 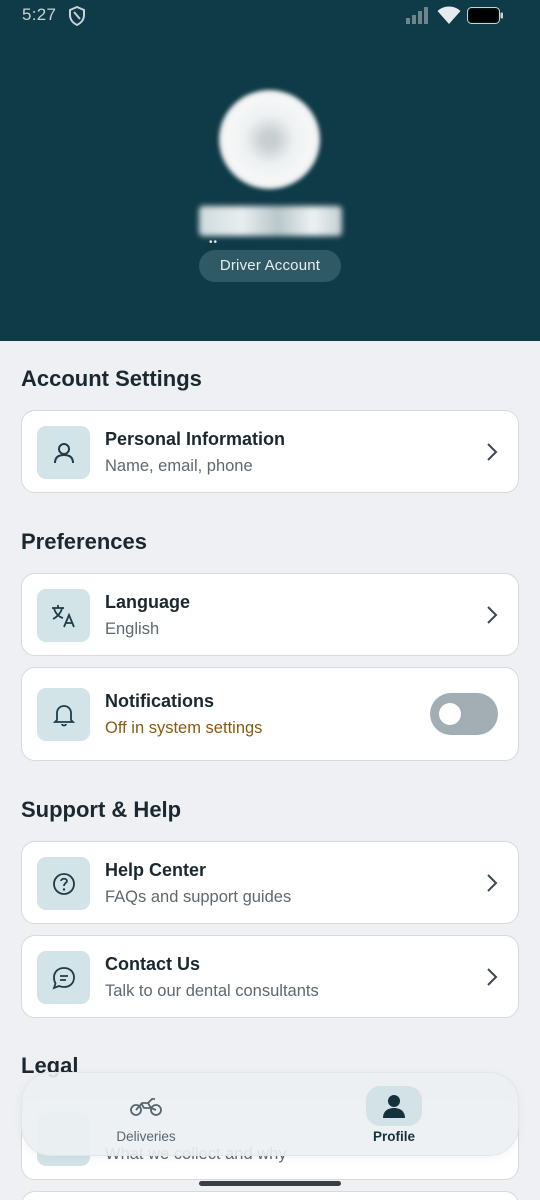 I want to click on home-indicator, so click(x=270, y=1183).